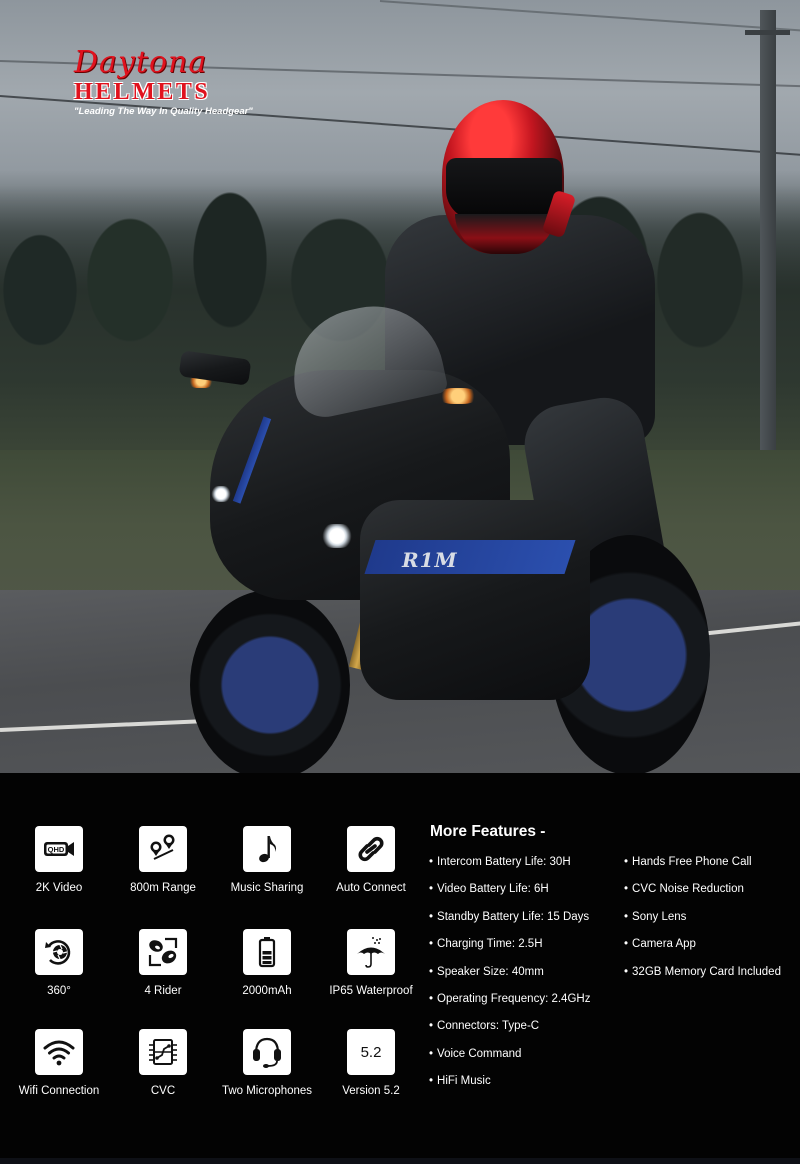 This screenshot has width=800, height=1164. I want to click on version-badge-text: 5.2, so click(371, 1052).